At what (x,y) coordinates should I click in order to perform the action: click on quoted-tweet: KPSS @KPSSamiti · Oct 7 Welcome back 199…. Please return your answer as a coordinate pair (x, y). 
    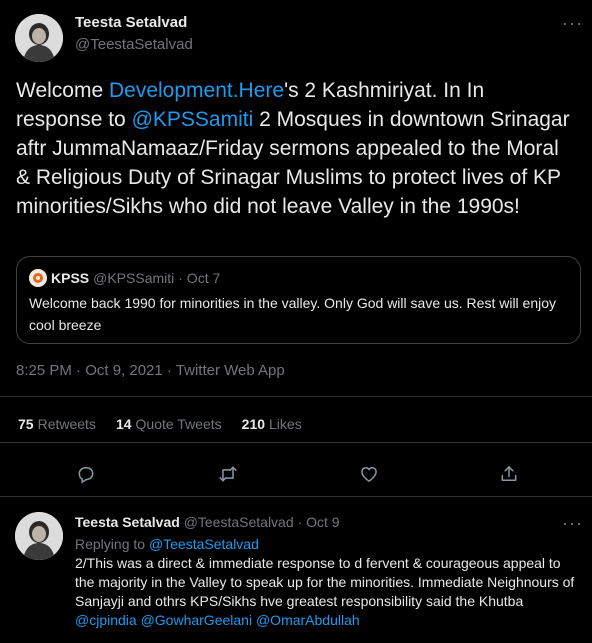
    Looking at the image, I should click on (298, 300).